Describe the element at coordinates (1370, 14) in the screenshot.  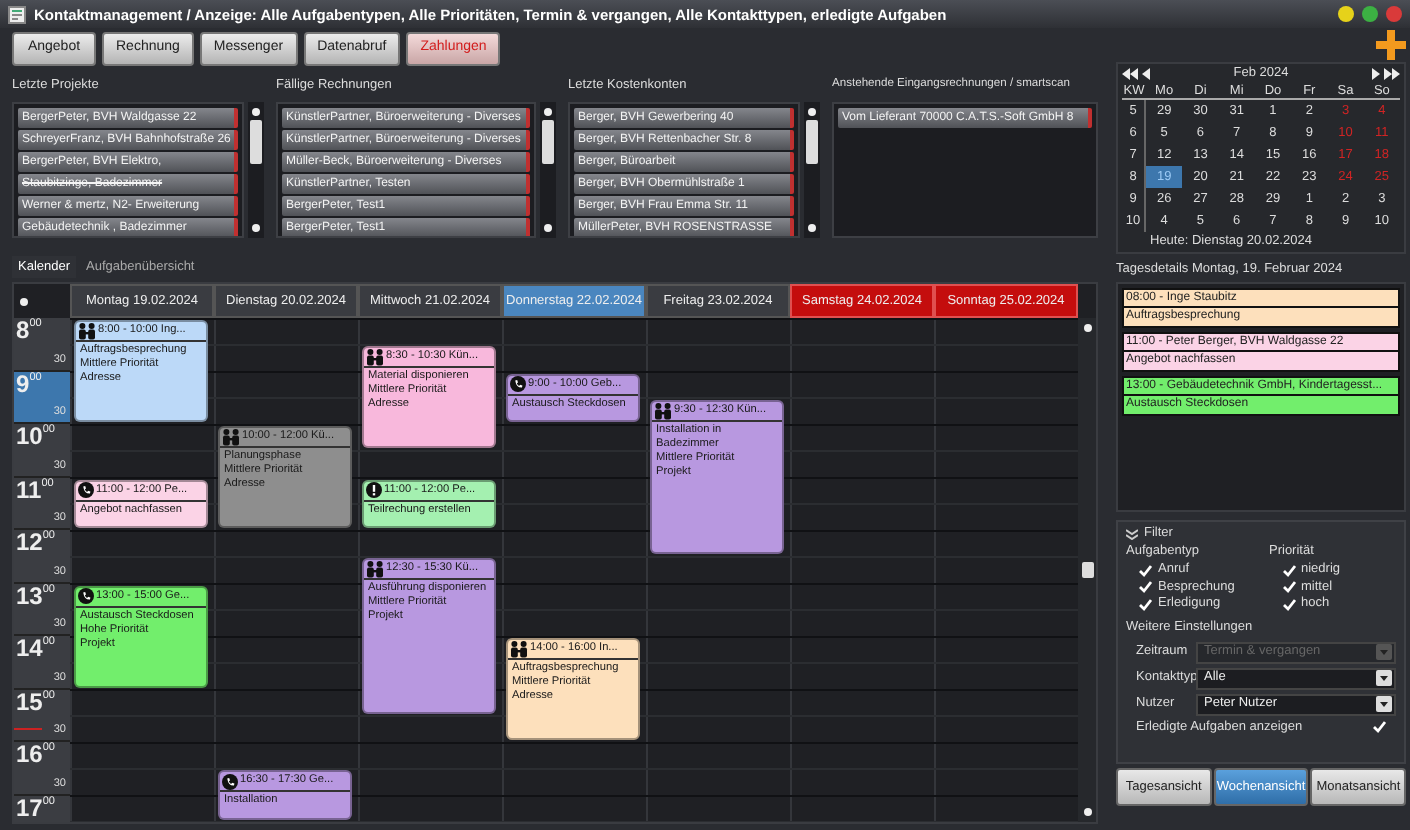
I see `maximize-button` at that location.